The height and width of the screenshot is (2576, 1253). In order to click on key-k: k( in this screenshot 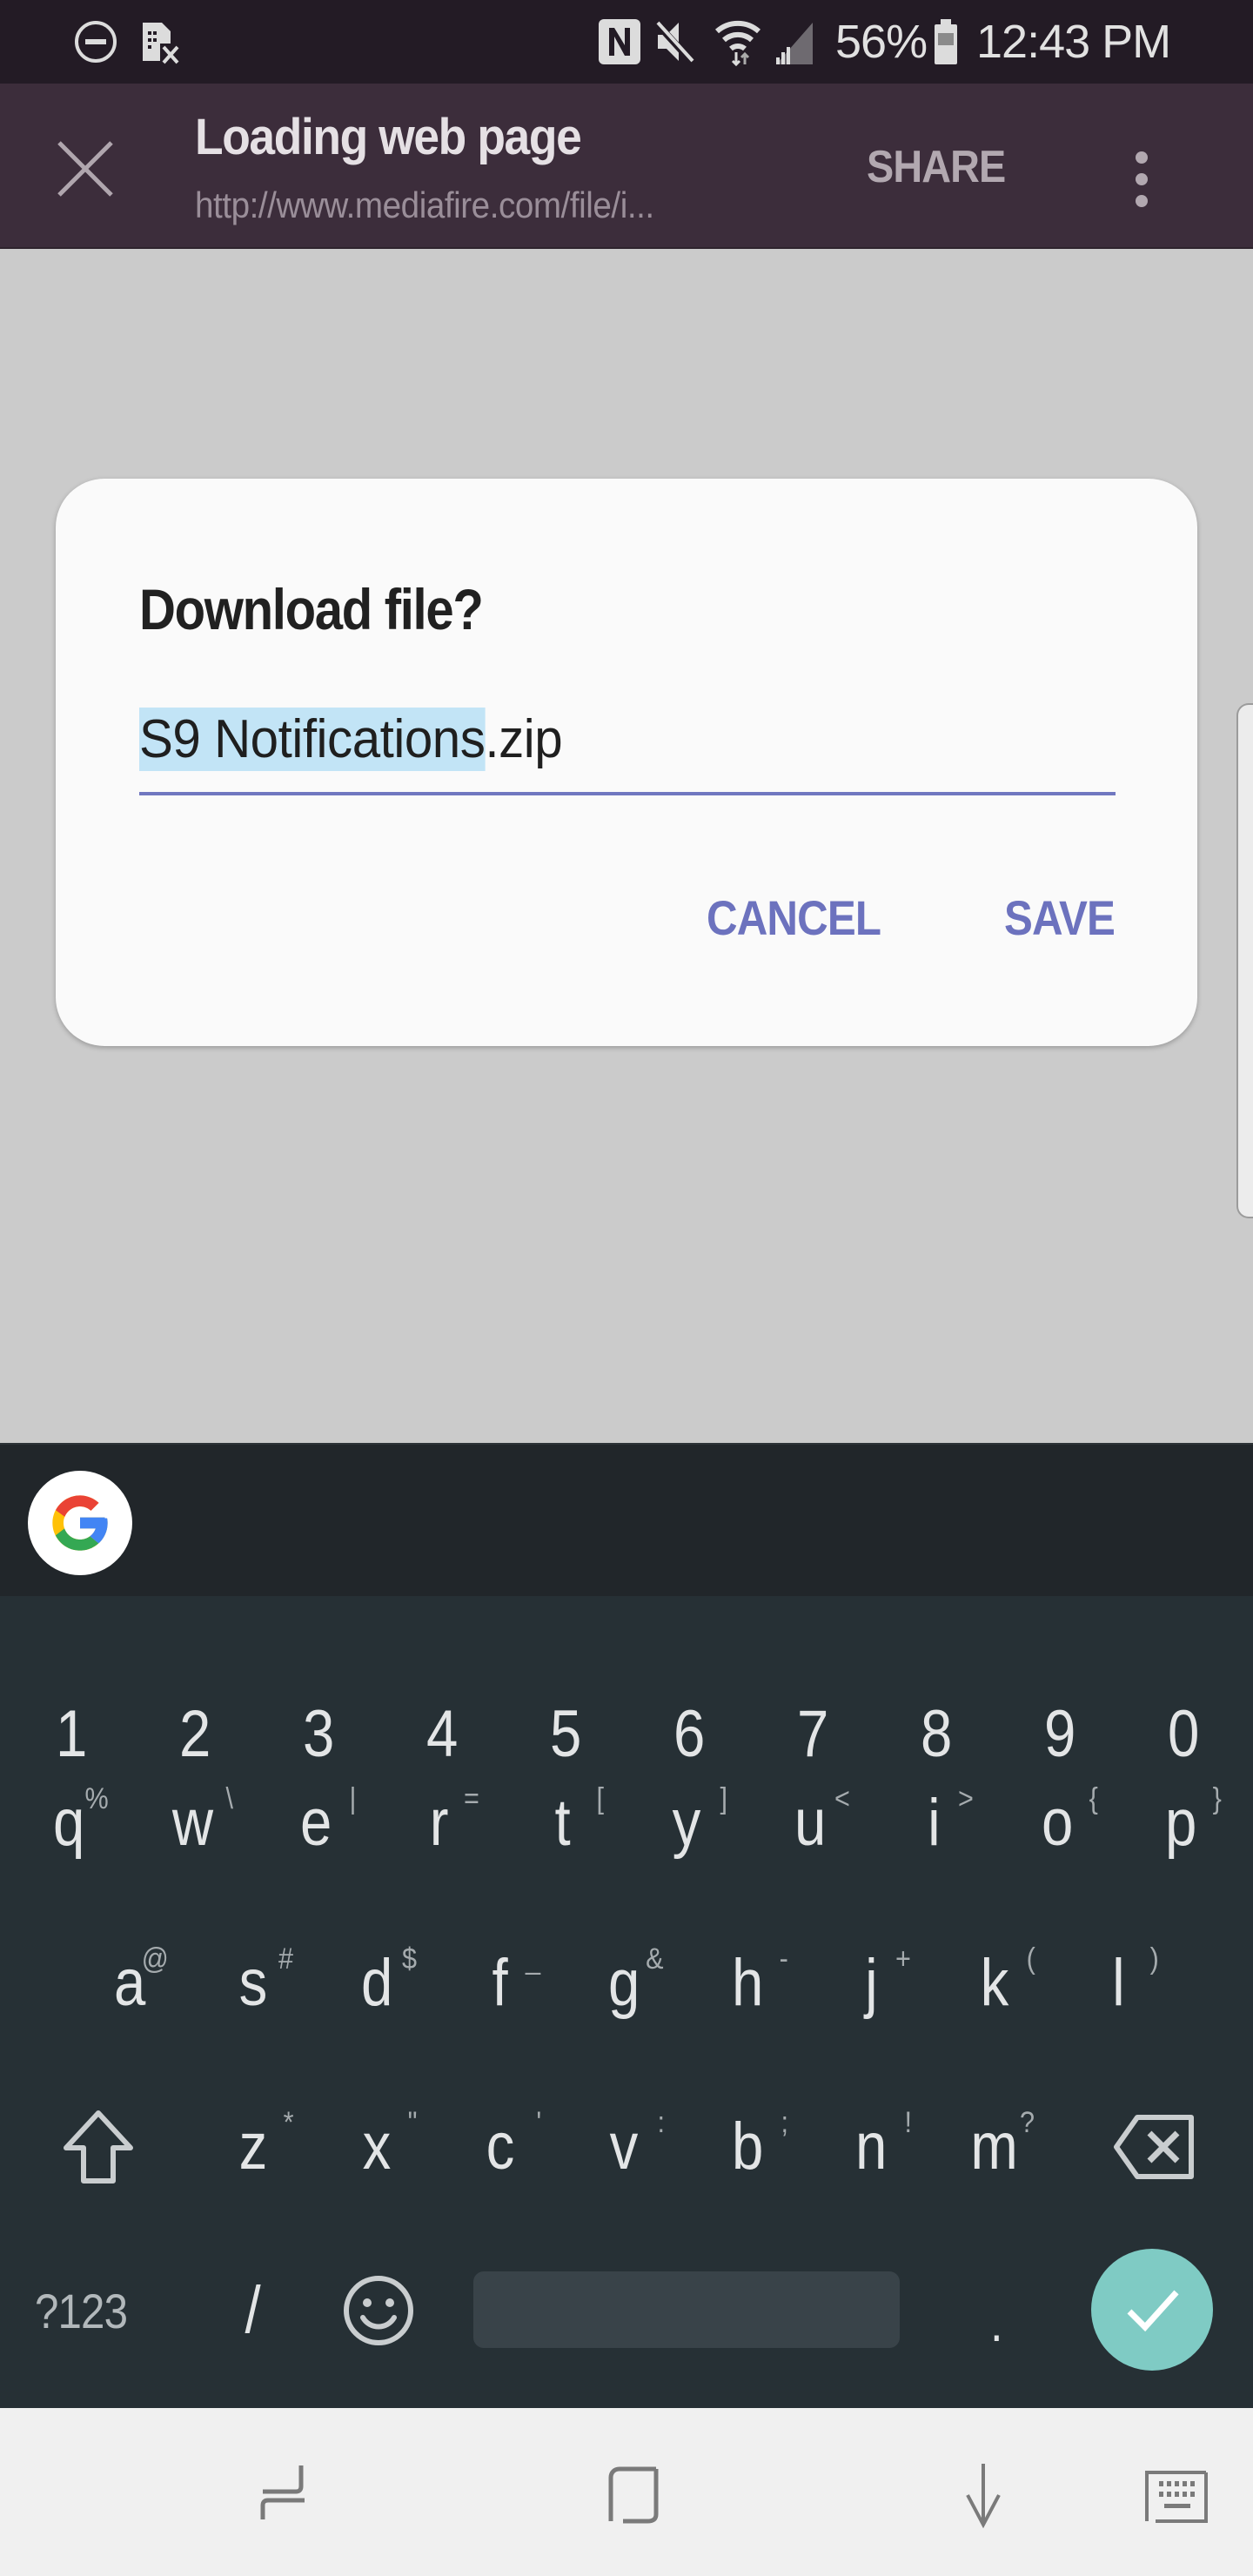, I will do `click(994, 1983)`.